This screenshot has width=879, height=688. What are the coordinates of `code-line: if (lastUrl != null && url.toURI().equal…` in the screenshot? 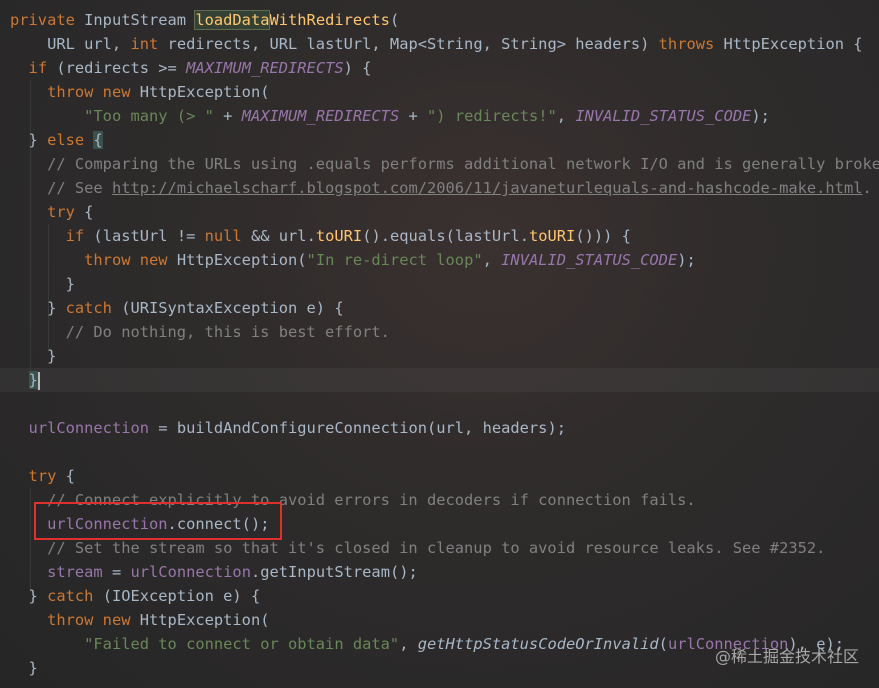 It's located at (444, 236).